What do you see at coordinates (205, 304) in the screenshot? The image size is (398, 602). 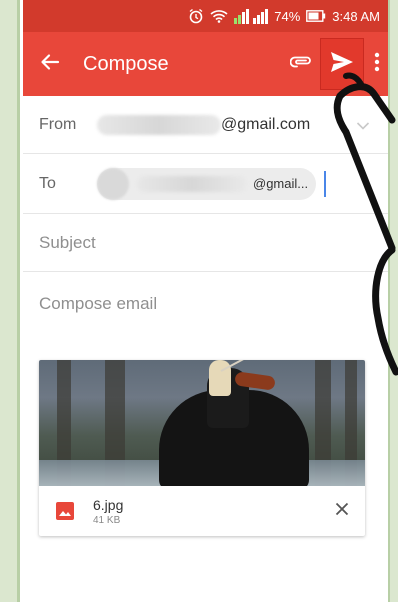 I see `body-field: Compose email` at bounding box center [205, 304].